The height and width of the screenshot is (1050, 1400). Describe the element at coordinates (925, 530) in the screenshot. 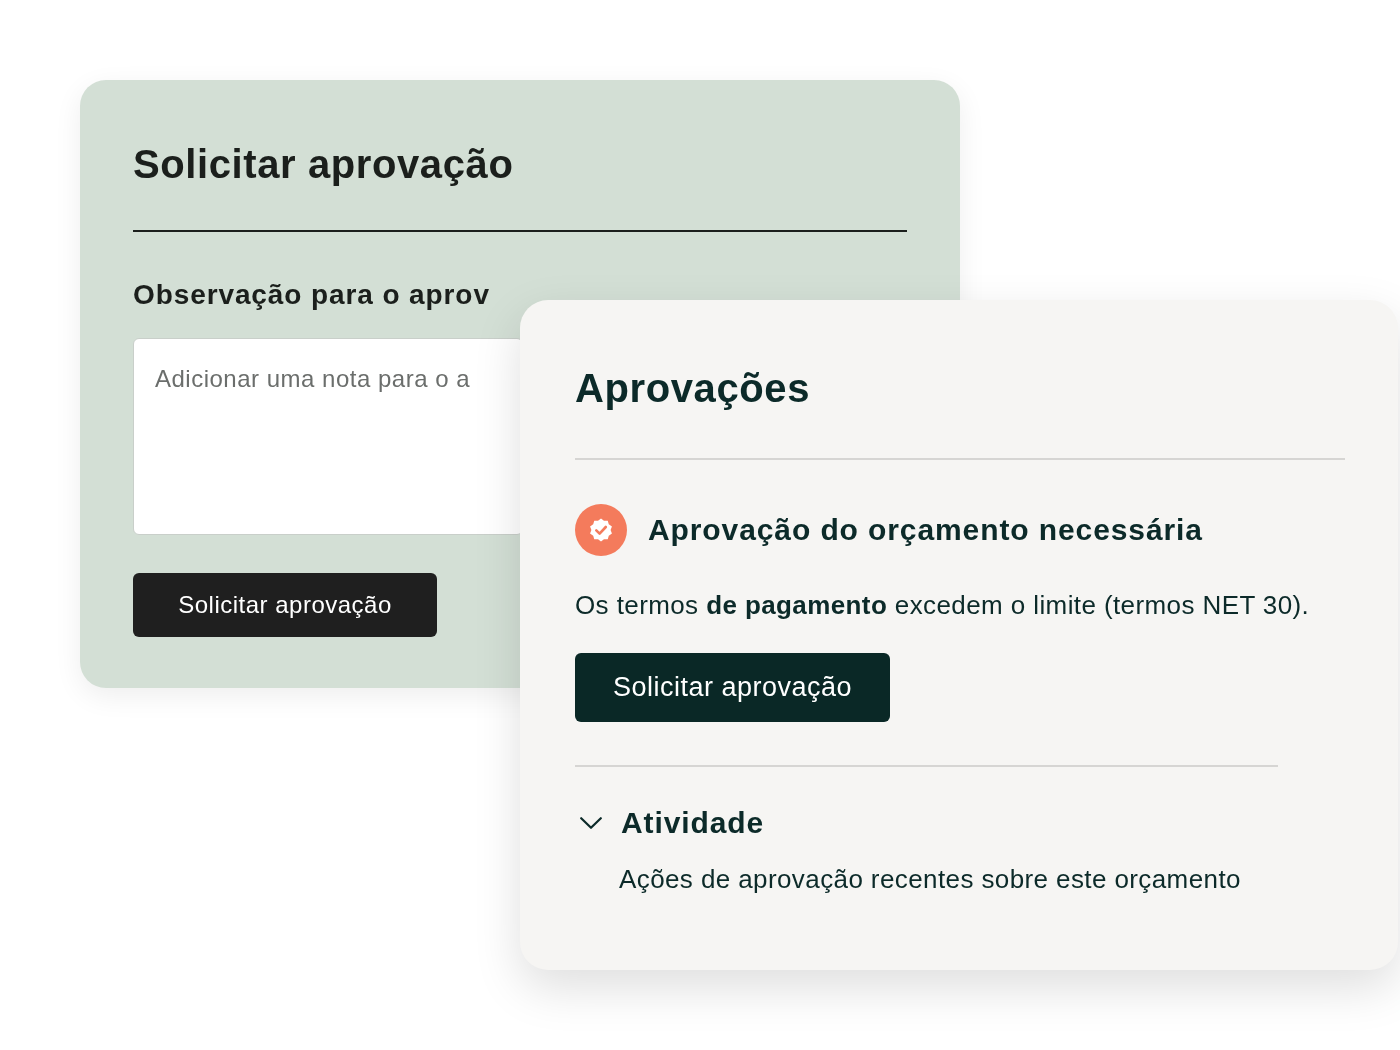

I see `alert-heading: Aprovação do orçamento necessária` at that location.